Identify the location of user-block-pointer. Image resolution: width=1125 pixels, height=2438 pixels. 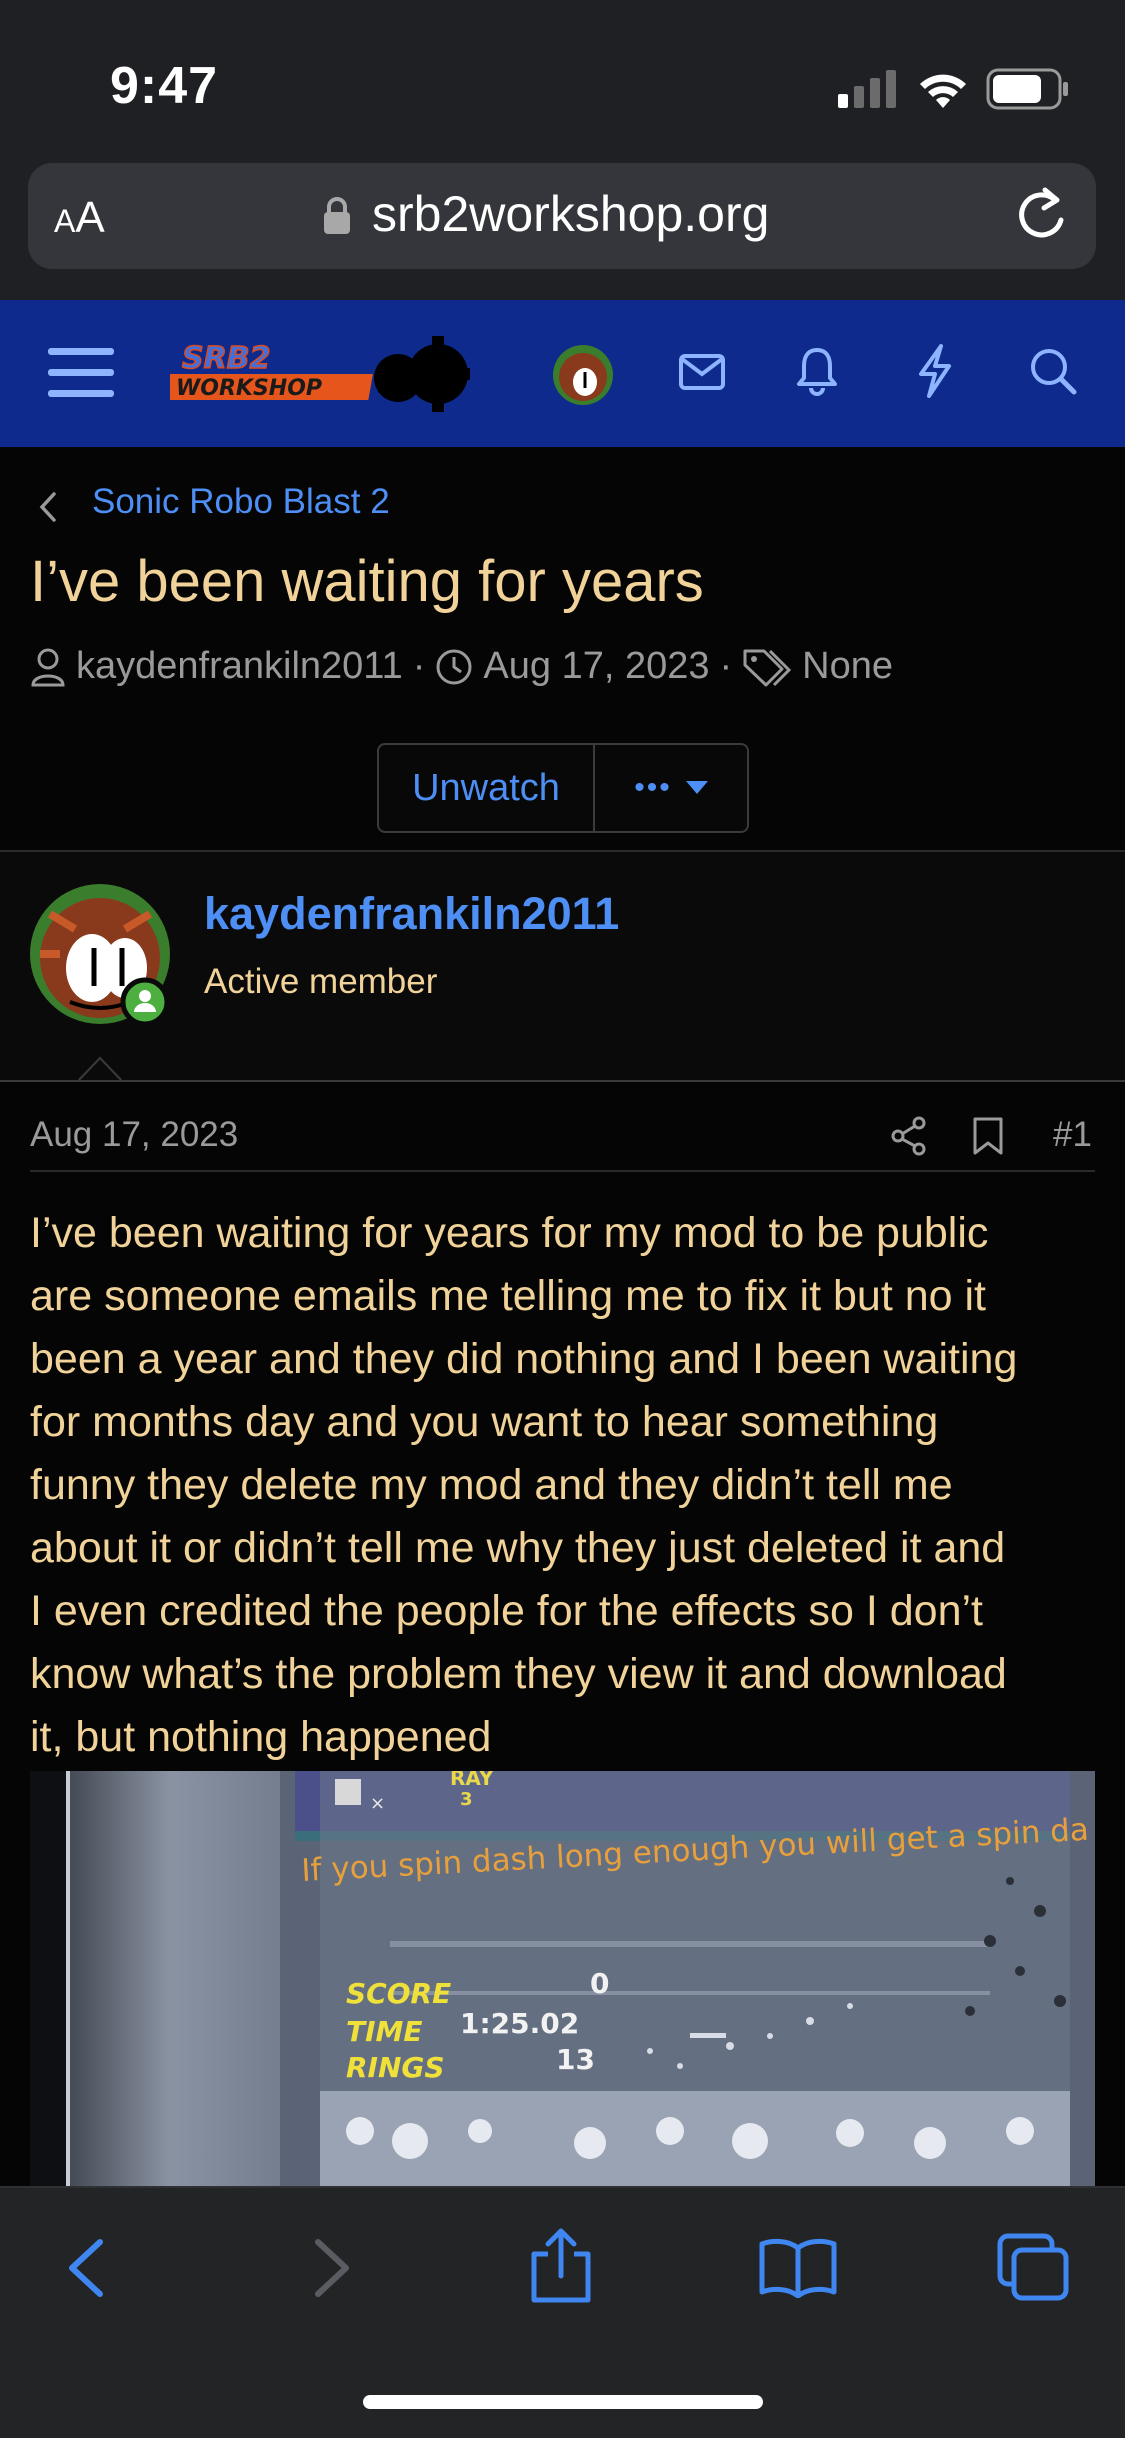
(100, 1069).